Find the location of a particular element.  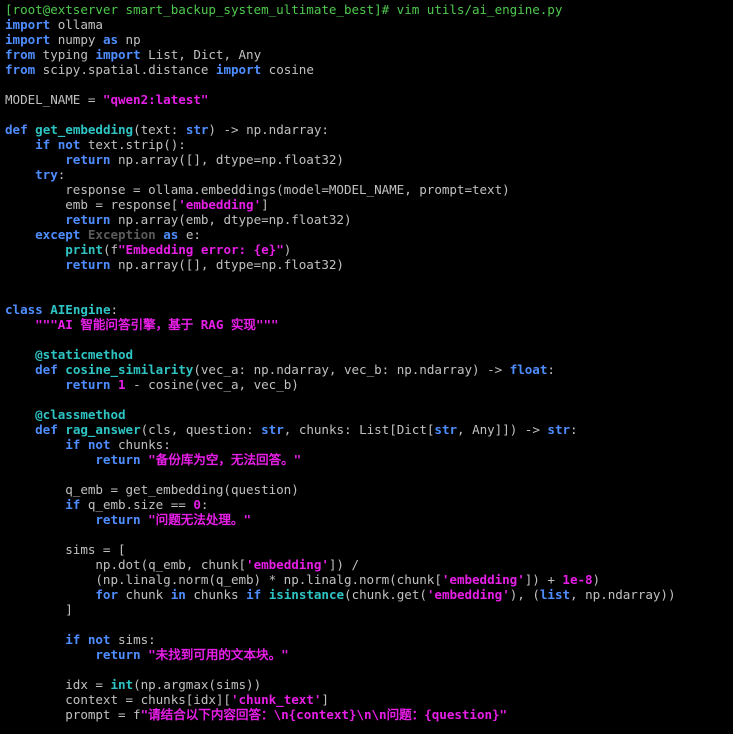

code-line: context = chunks[idx]['chunk_text'] is located at coordinates (167, 699).